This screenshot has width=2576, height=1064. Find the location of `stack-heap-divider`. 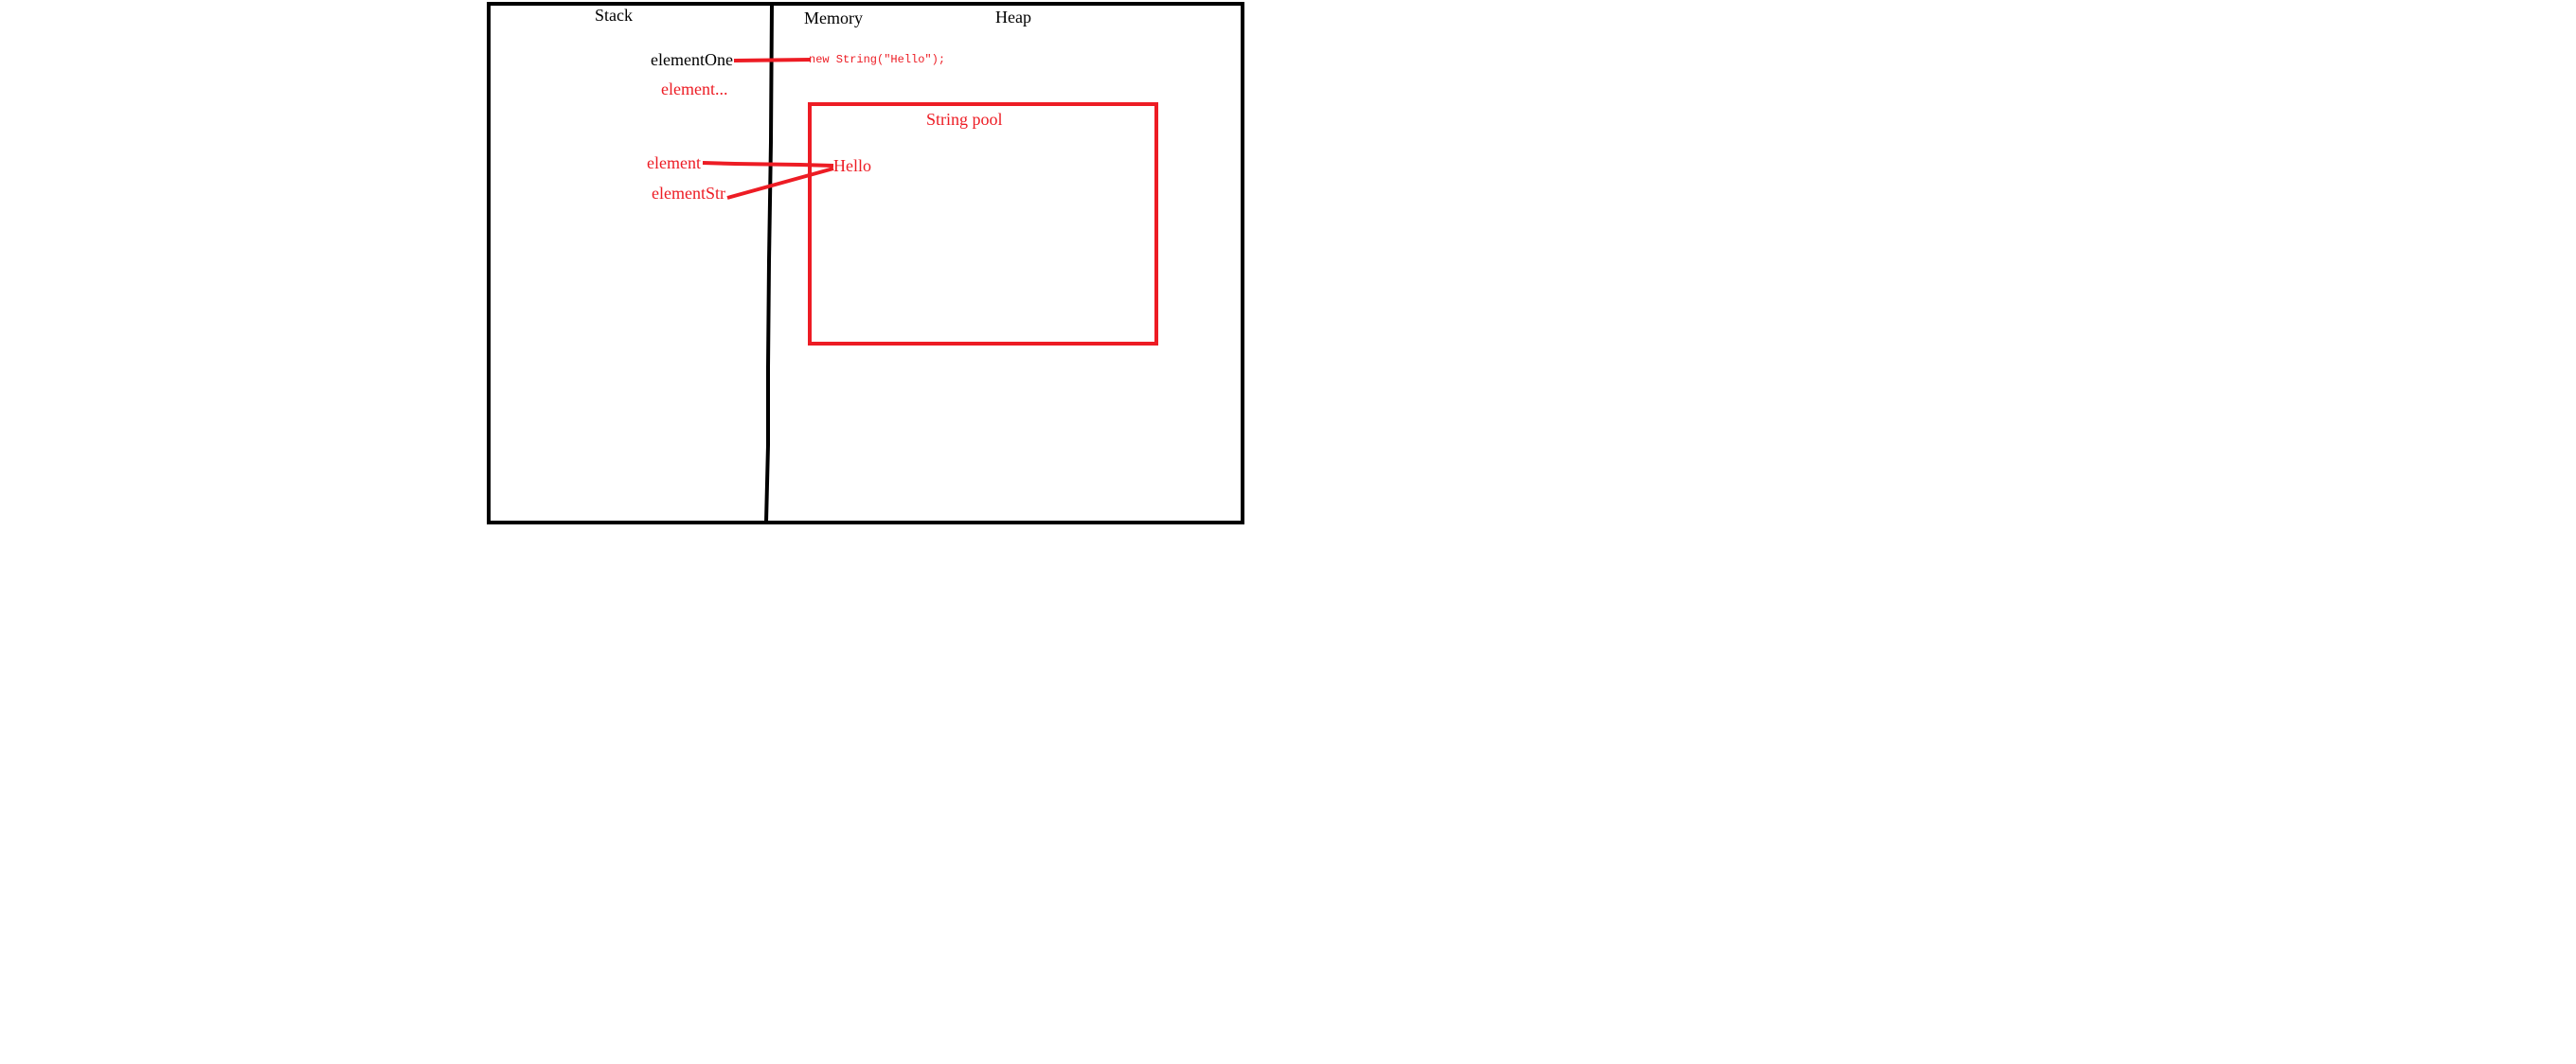

stack-heap-divider is located at coordinates (769, 263).